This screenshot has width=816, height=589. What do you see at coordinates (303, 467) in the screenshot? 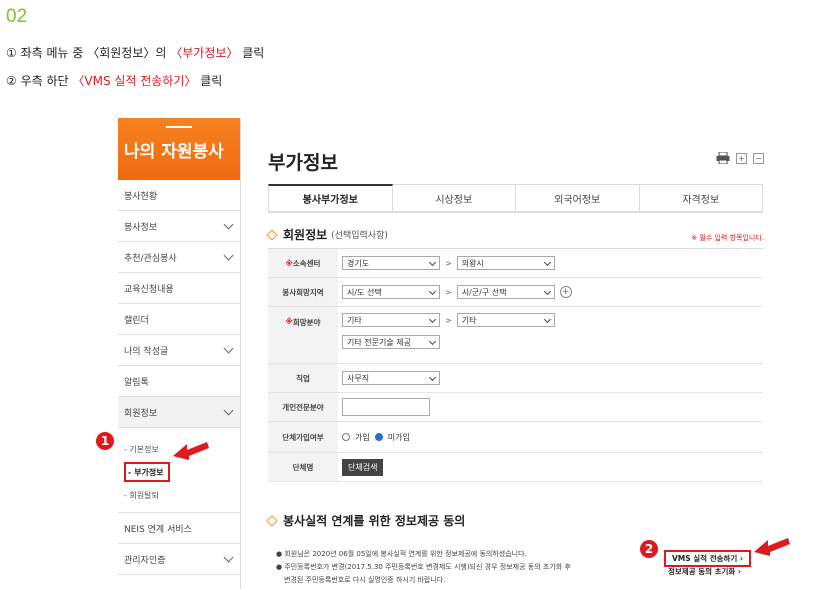
I see `group-name-label: 단체명` at bounding box center [303, 467].